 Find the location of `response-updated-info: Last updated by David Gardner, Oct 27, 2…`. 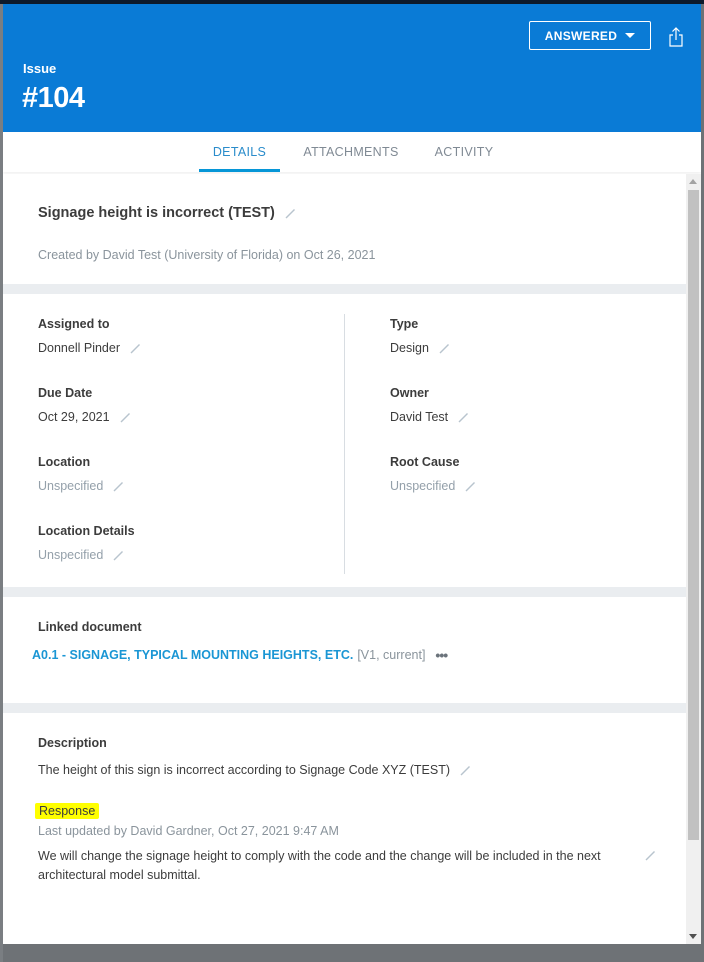

response-updated-info: Last updated by David Gardner, Oct 27, 2… is located at coordinates (188, 831).